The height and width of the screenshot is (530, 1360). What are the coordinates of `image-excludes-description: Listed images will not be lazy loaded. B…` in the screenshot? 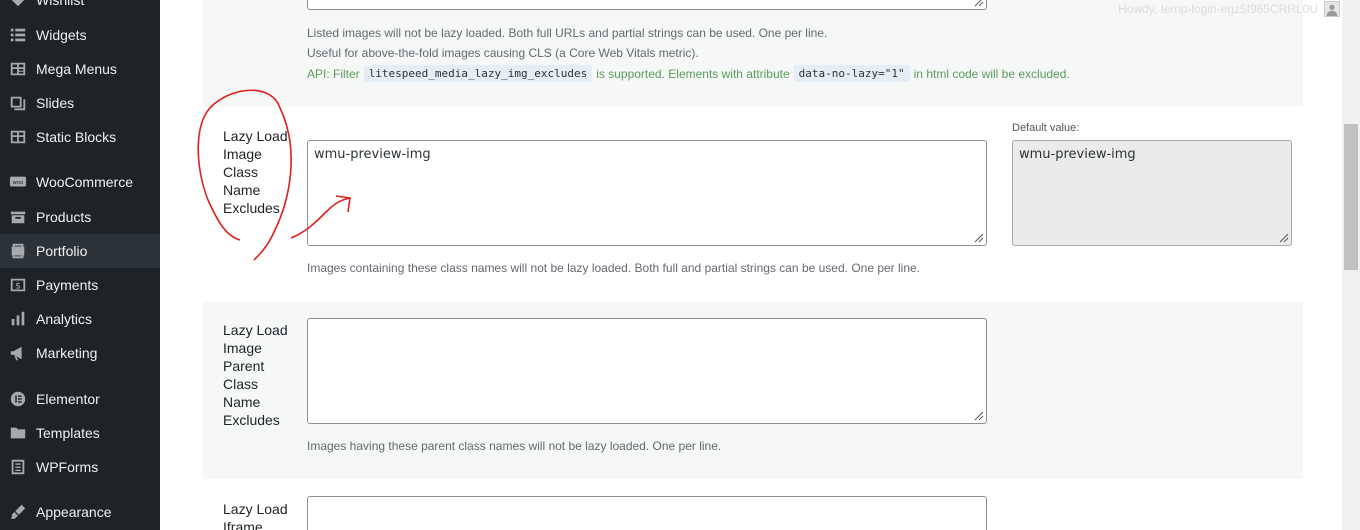 It's located at (567, 33).